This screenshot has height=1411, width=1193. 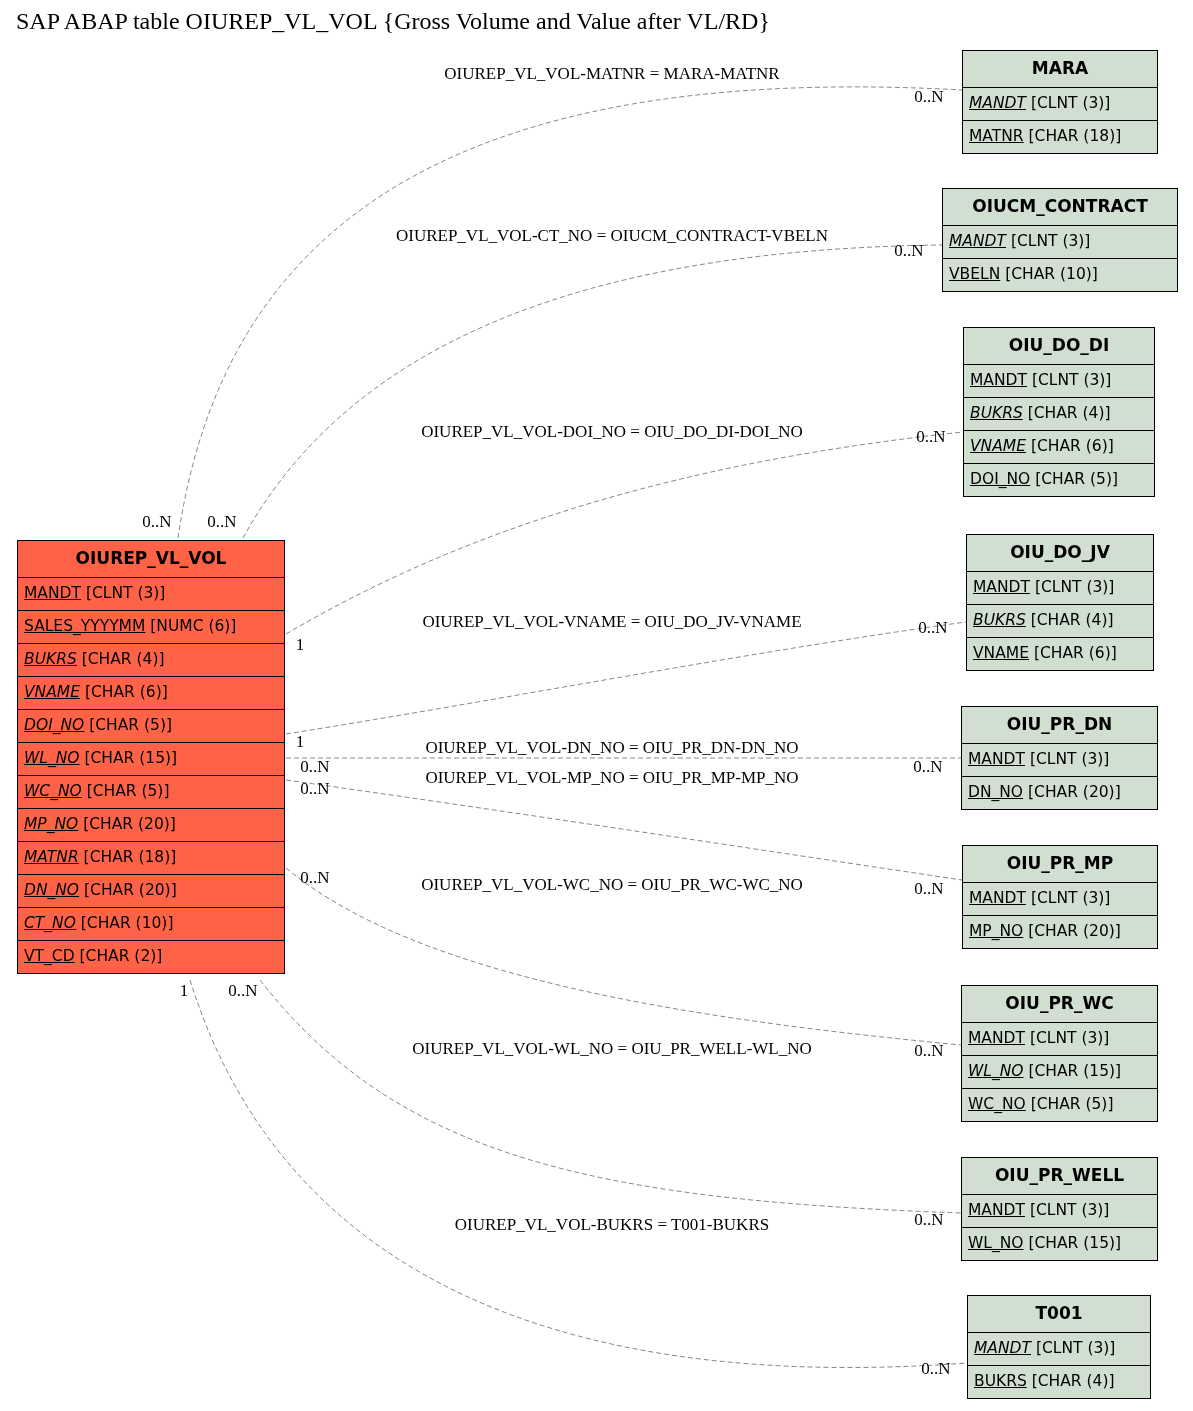 I want to click on relation-label: OIUREP_VL_VOL-WL_NO = OIU_PR_WELL-WL_NO, so click(x=612, y=1049).